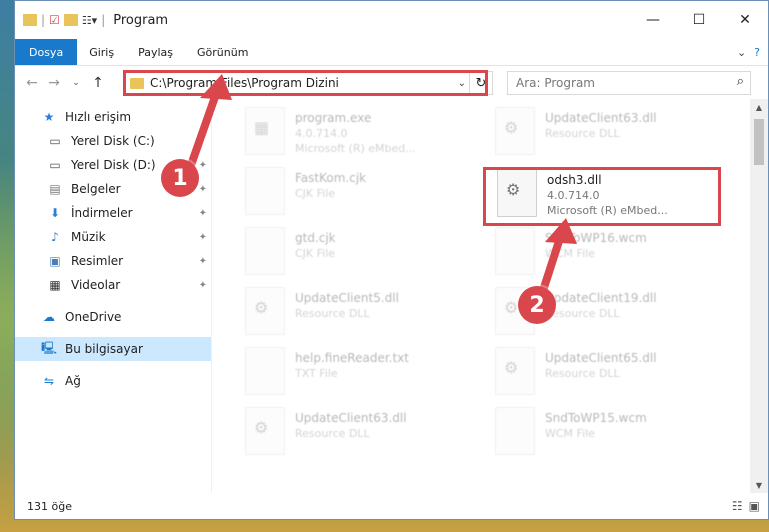 Image resolution: width=769 pixels, height=532 pixels. What do you see at coordinates (741, 52) in the screenshot?
I see `expand-ribbon-icon: ⌄` at bounding box center [741, 52].